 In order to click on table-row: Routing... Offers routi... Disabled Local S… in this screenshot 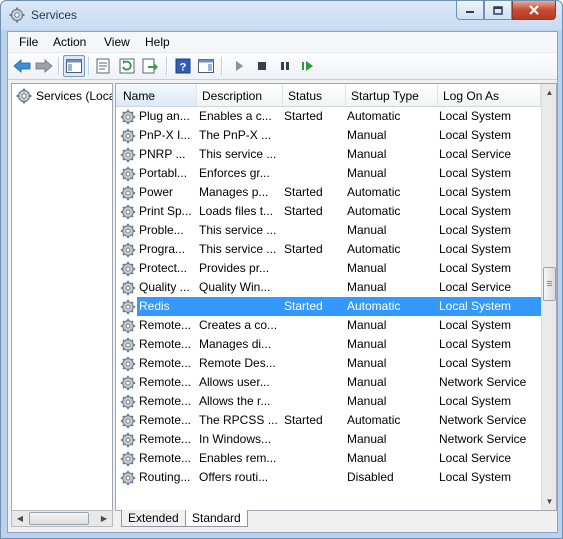, I will do `click(328, 477)`.